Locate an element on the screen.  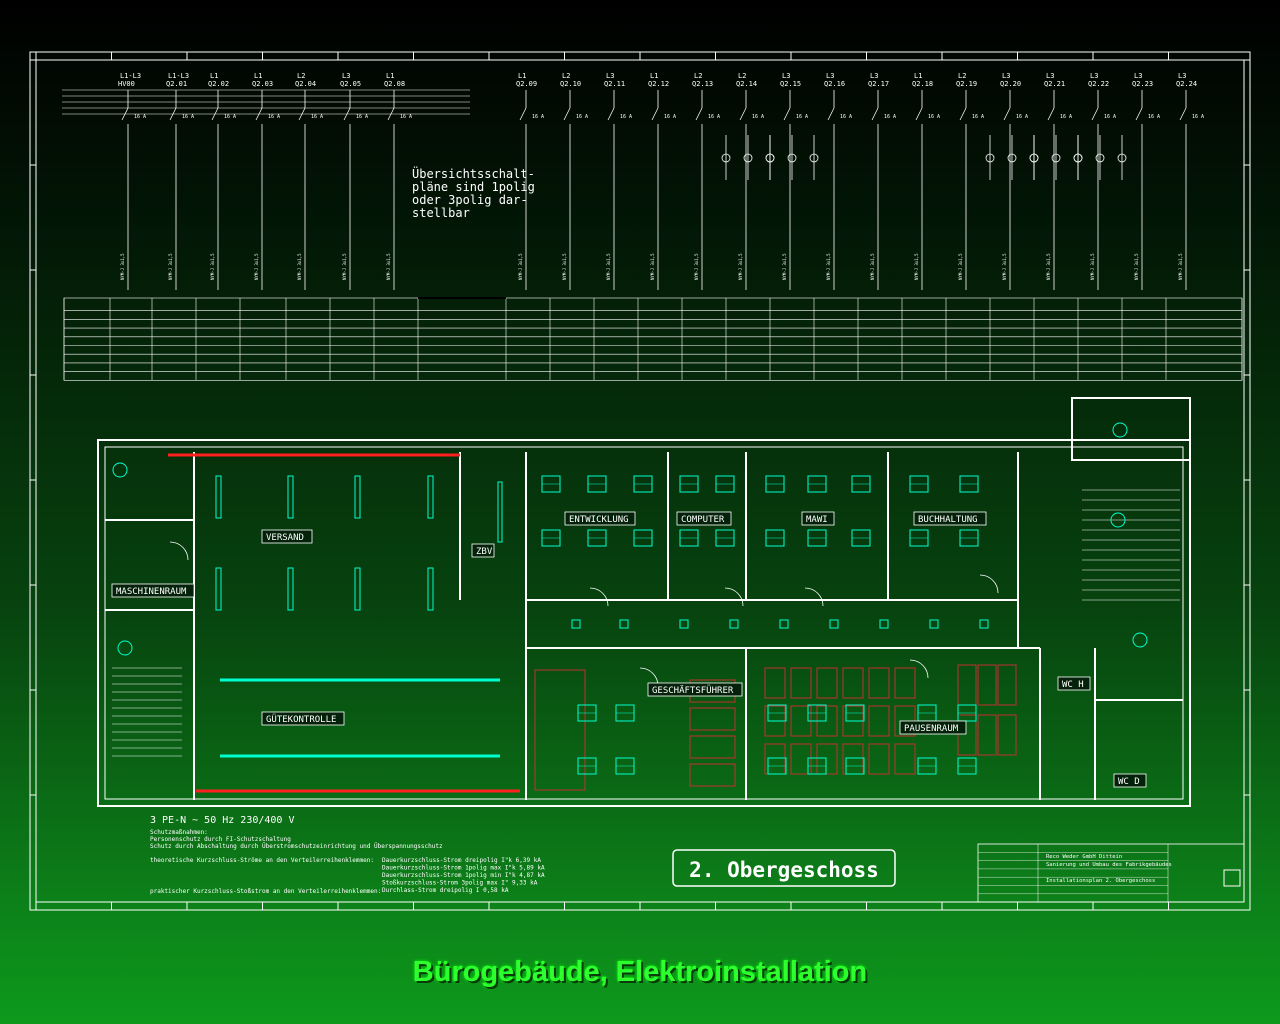
circuit-id: Q2.12 is located at coordinates (658, 84).